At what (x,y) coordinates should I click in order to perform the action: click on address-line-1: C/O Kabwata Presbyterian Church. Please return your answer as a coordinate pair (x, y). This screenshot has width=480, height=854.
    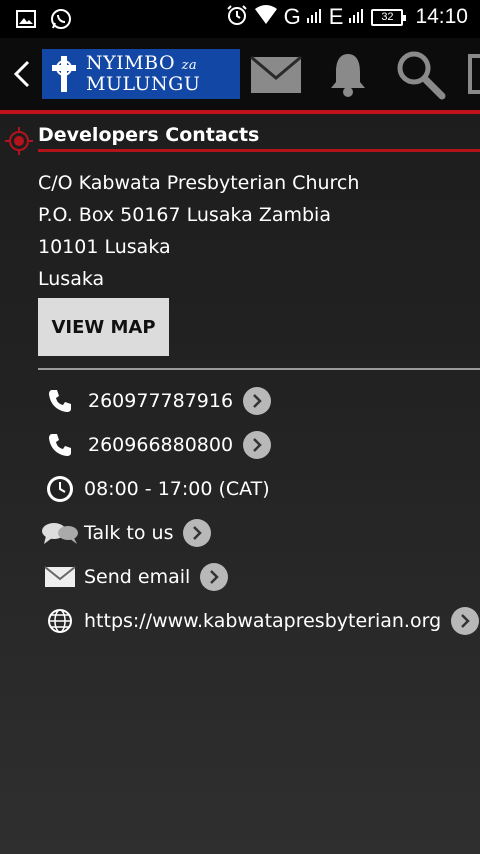
    Looking at the image, I should click on (199, 183).